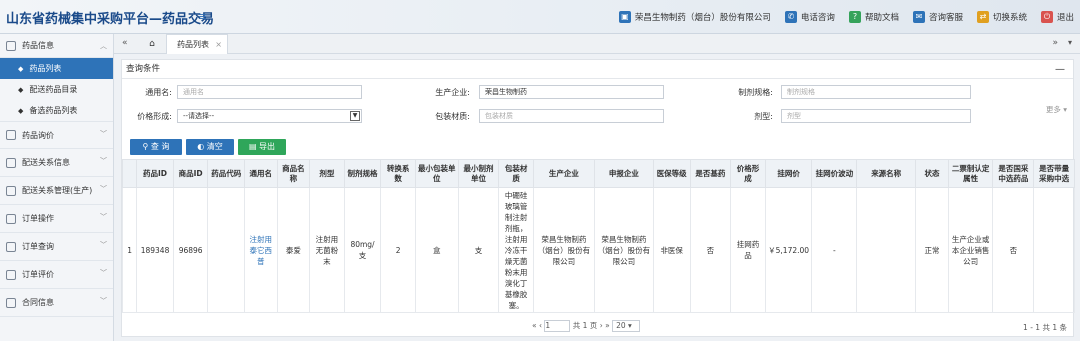  I want to click on search-list-icon, so click(11, 246).